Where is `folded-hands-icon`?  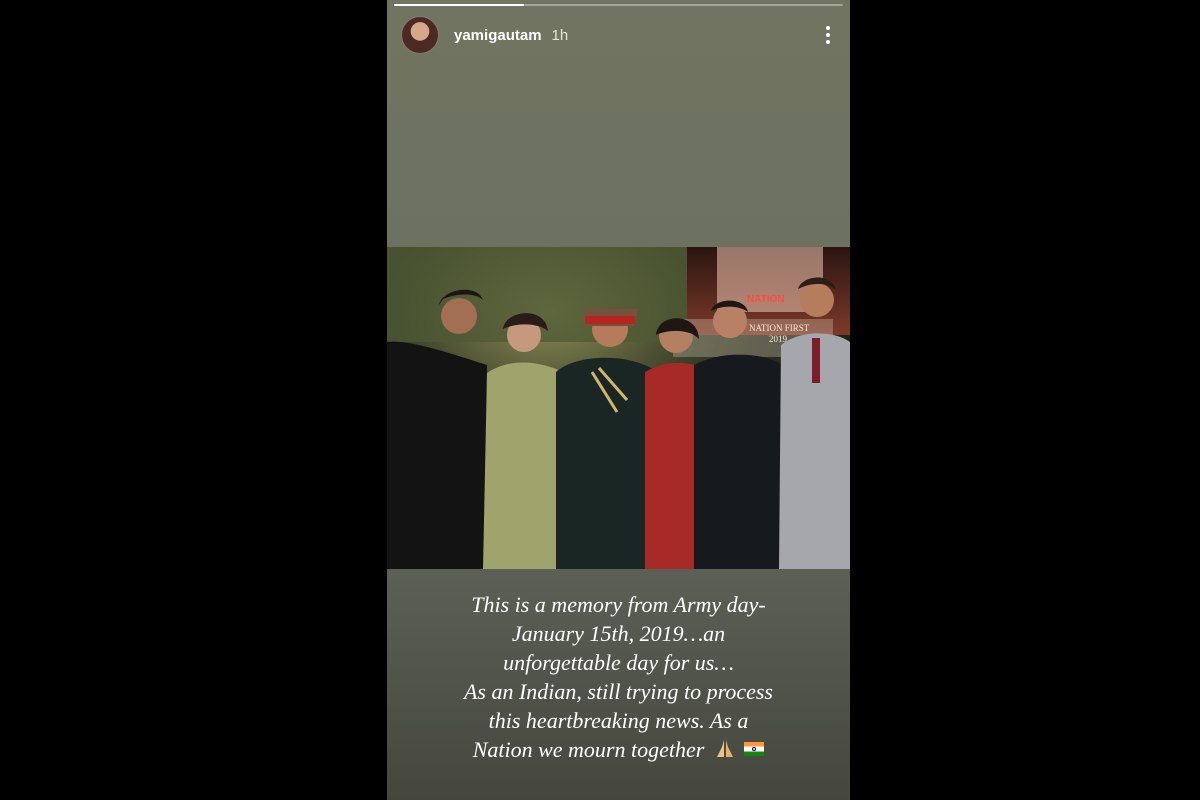
folded-hands-icon is located at coordinates (724, 748).